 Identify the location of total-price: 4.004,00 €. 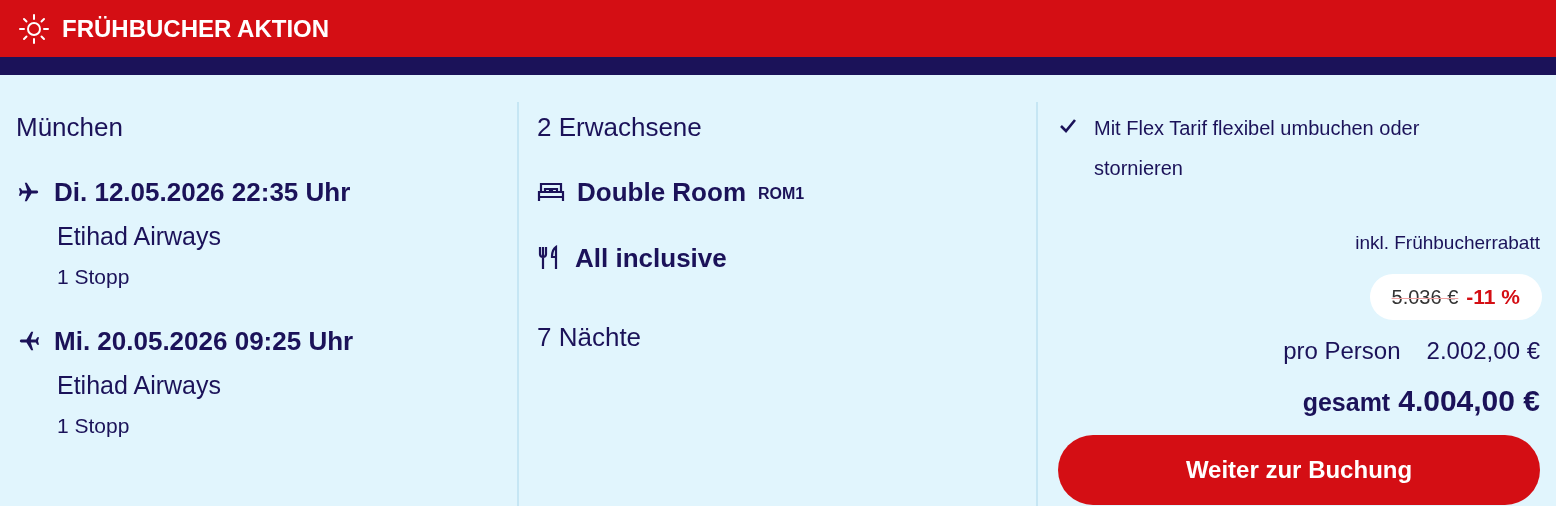
(1469, 401).